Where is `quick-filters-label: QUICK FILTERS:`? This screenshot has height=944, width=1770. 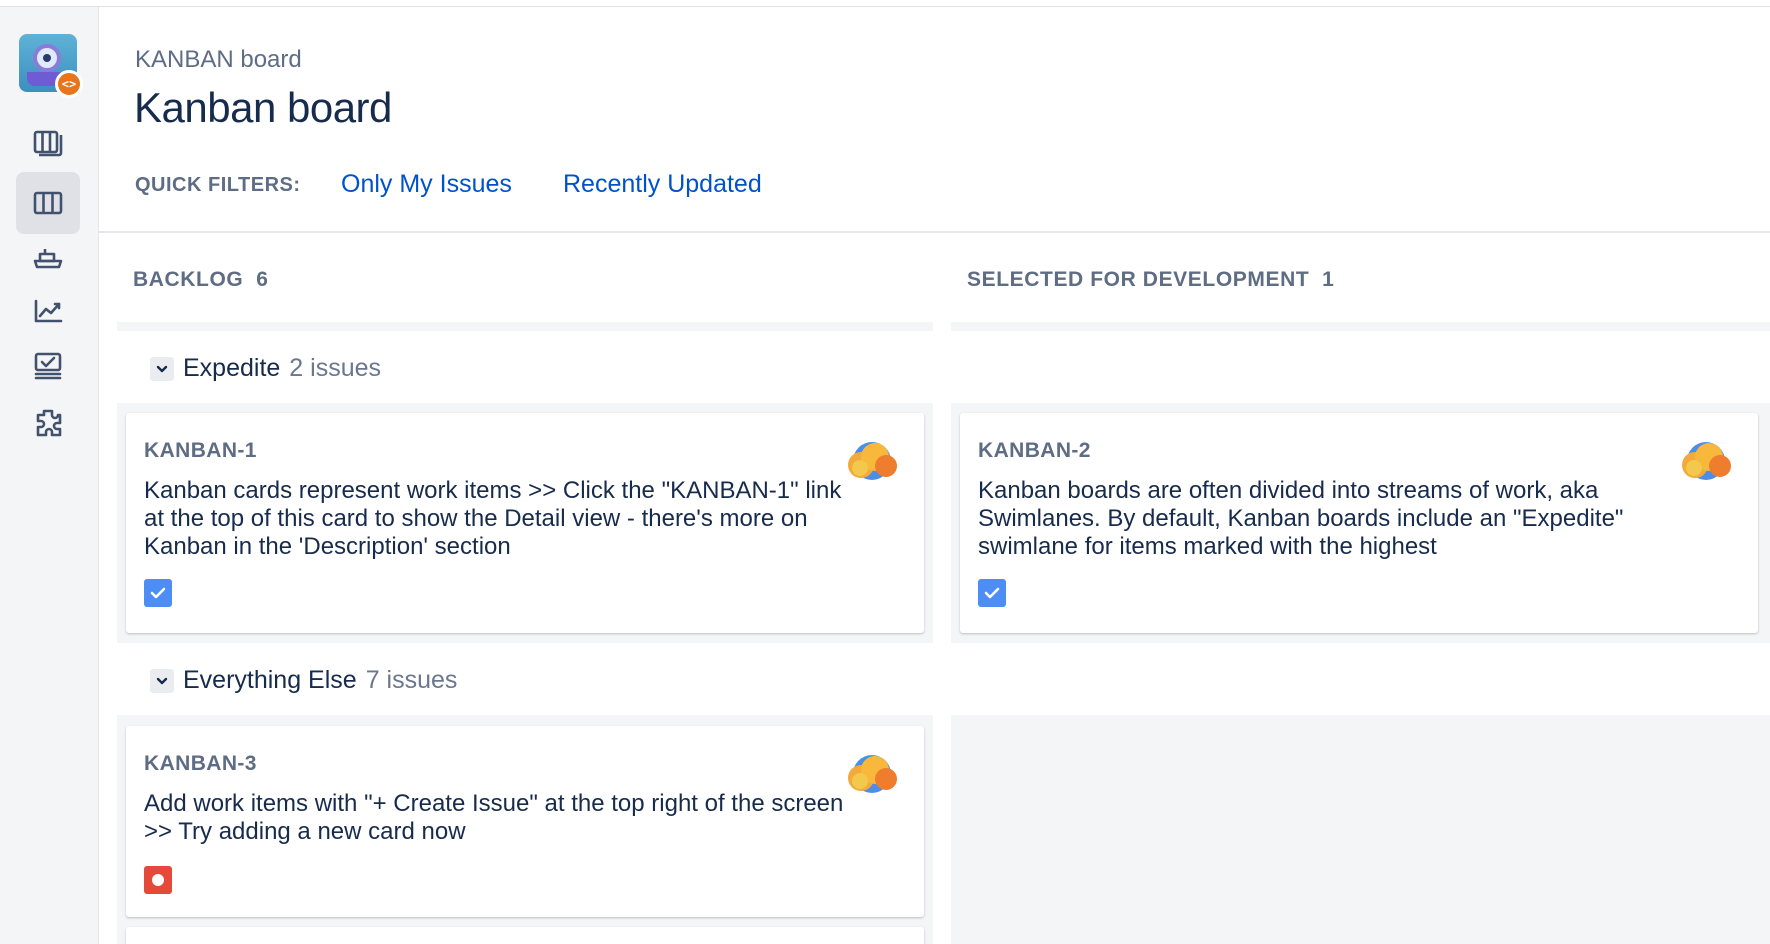
quick-filters-label: QUICK FILTERS: is located at coordinates (218, 185).